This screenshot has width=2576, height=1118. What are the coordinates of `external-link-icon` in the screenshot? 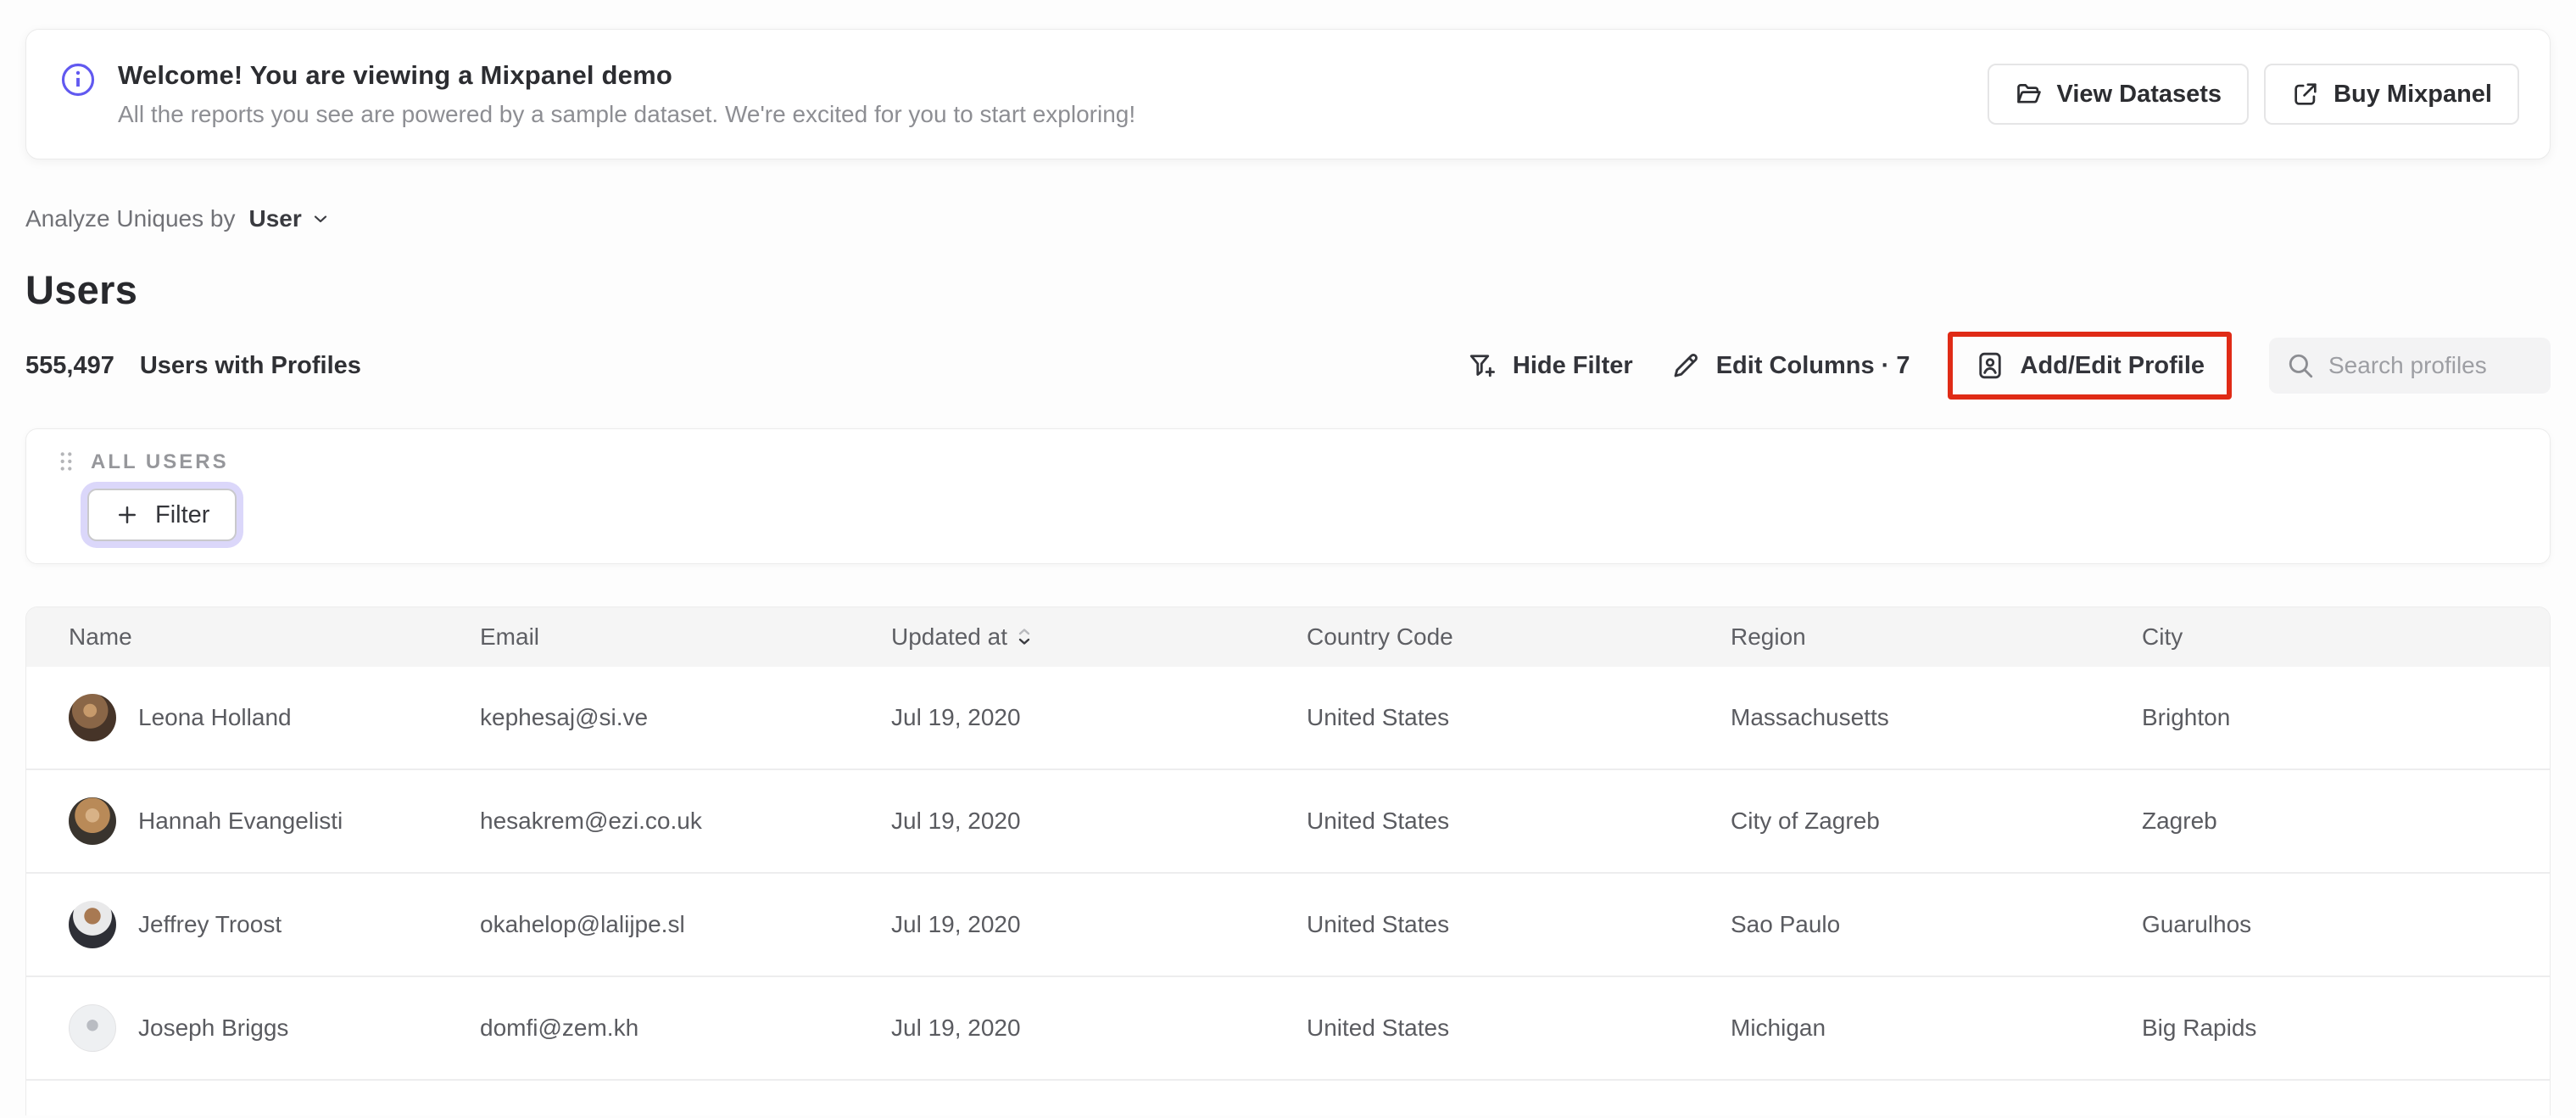 It's located at (2305, 94).